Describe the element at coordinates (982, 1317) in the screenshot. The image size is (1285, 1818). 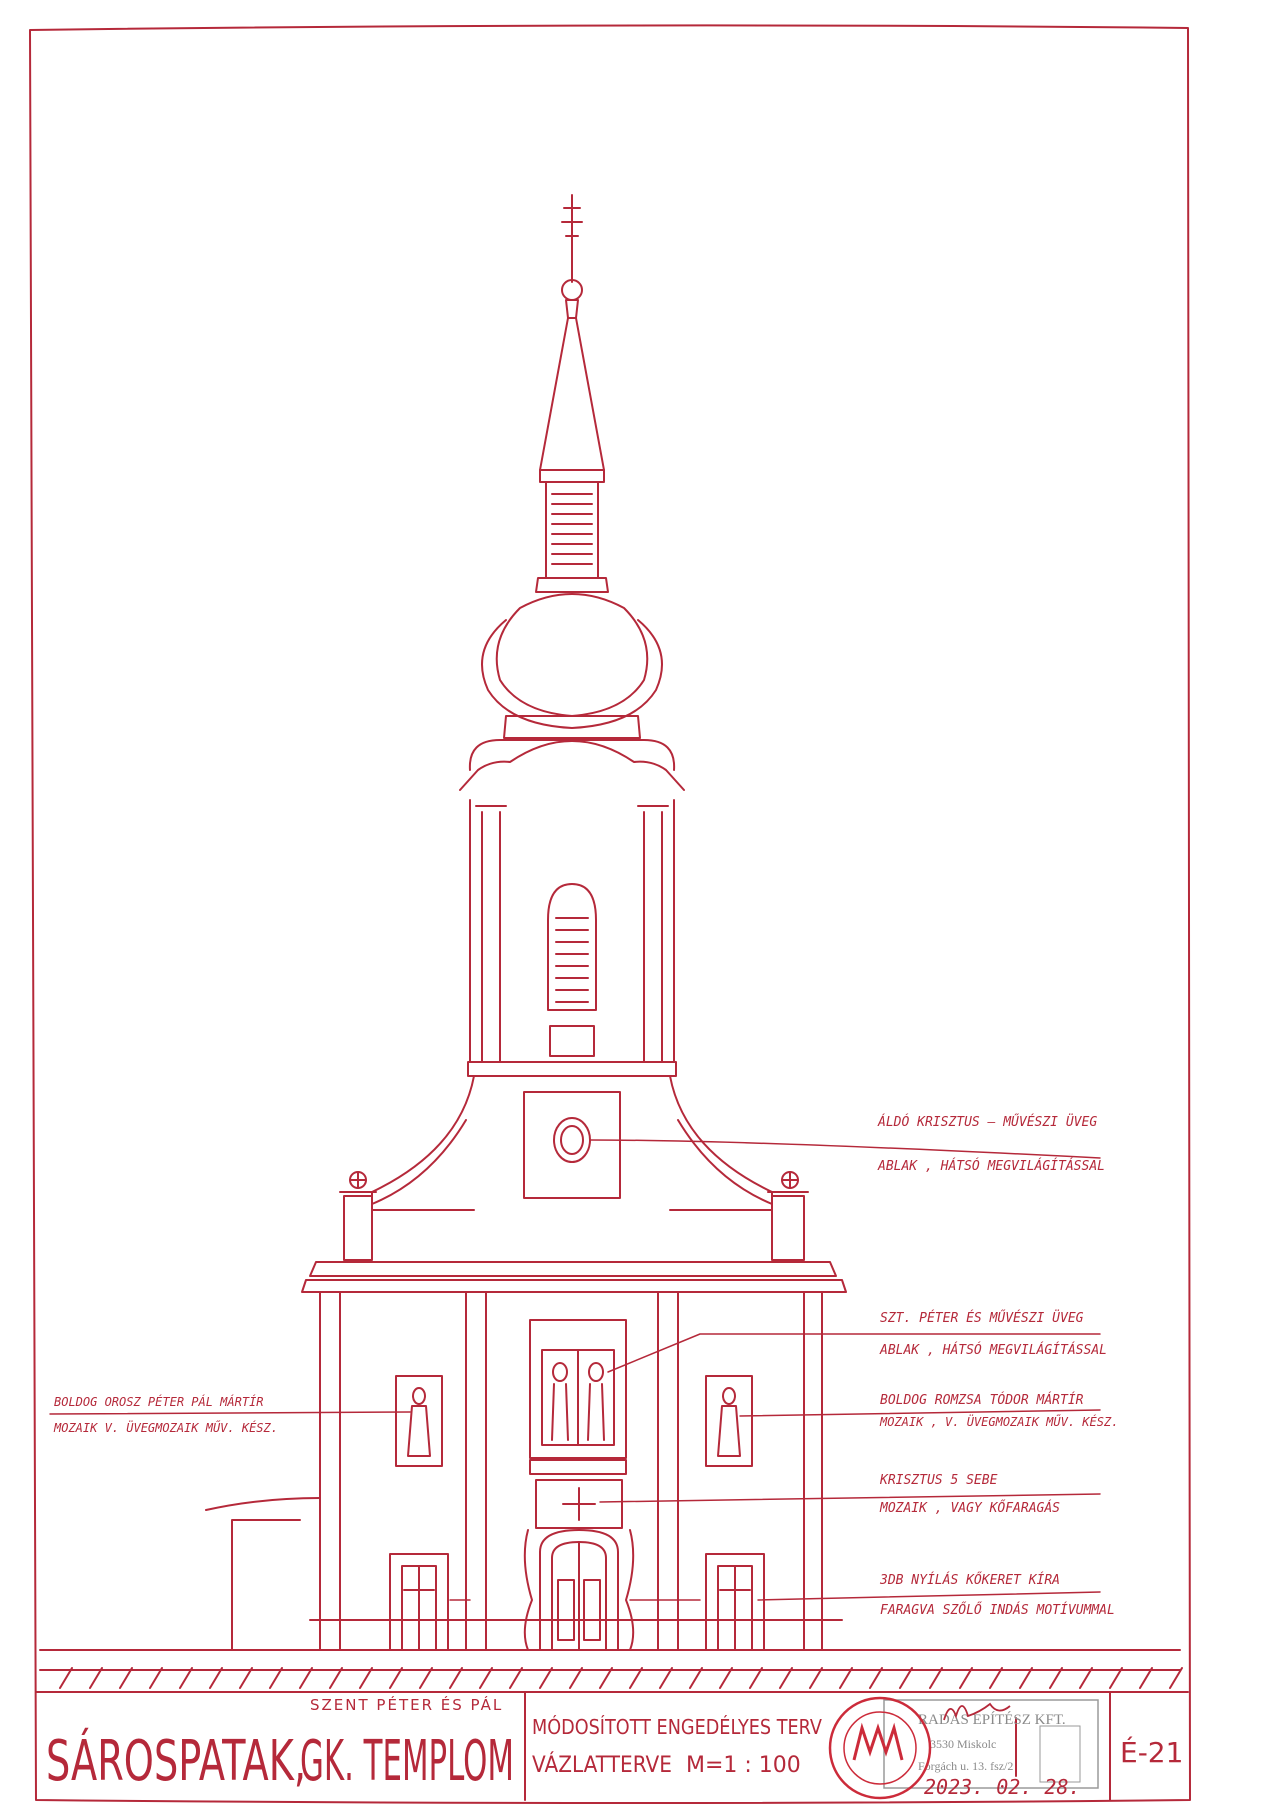
I see `annotation-2-line1: SZT. PÉTER ÉS MŰVÉSZI ÜVEG` at that location.